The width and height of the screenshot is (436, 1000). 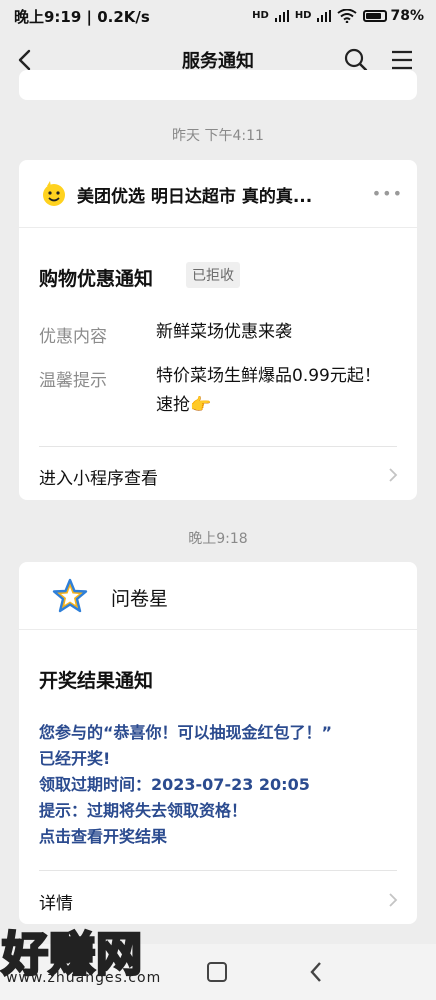 I want to click on meituan-smiley-icon, so click(x=54, y=193).